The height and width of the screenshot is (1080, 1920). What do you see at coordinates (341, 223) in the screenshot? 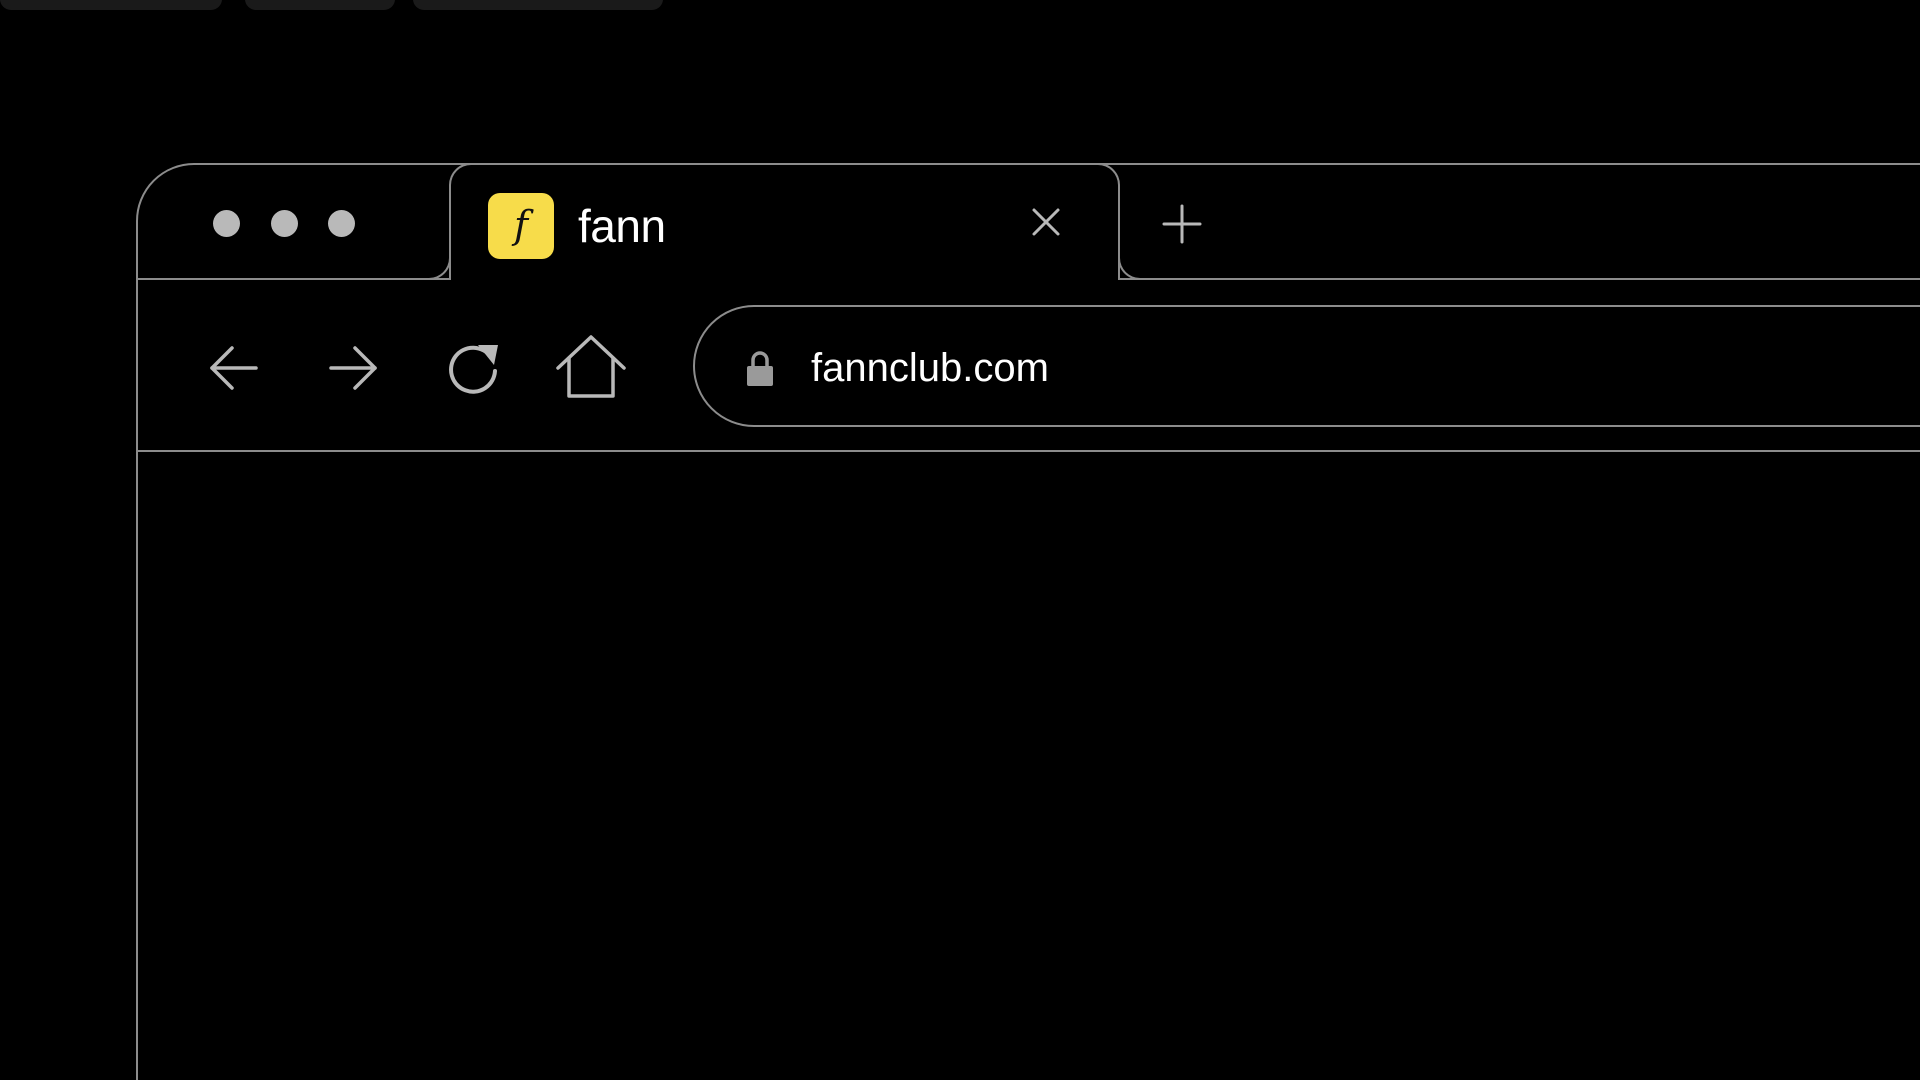
I see `window-maximize-dot` at bounding box center [341, 223].